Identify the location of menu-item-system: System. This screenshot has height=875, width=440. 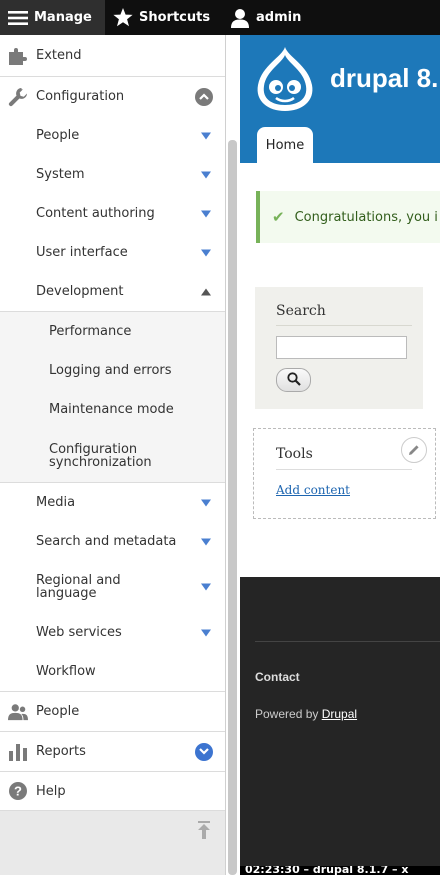
(112, 174).